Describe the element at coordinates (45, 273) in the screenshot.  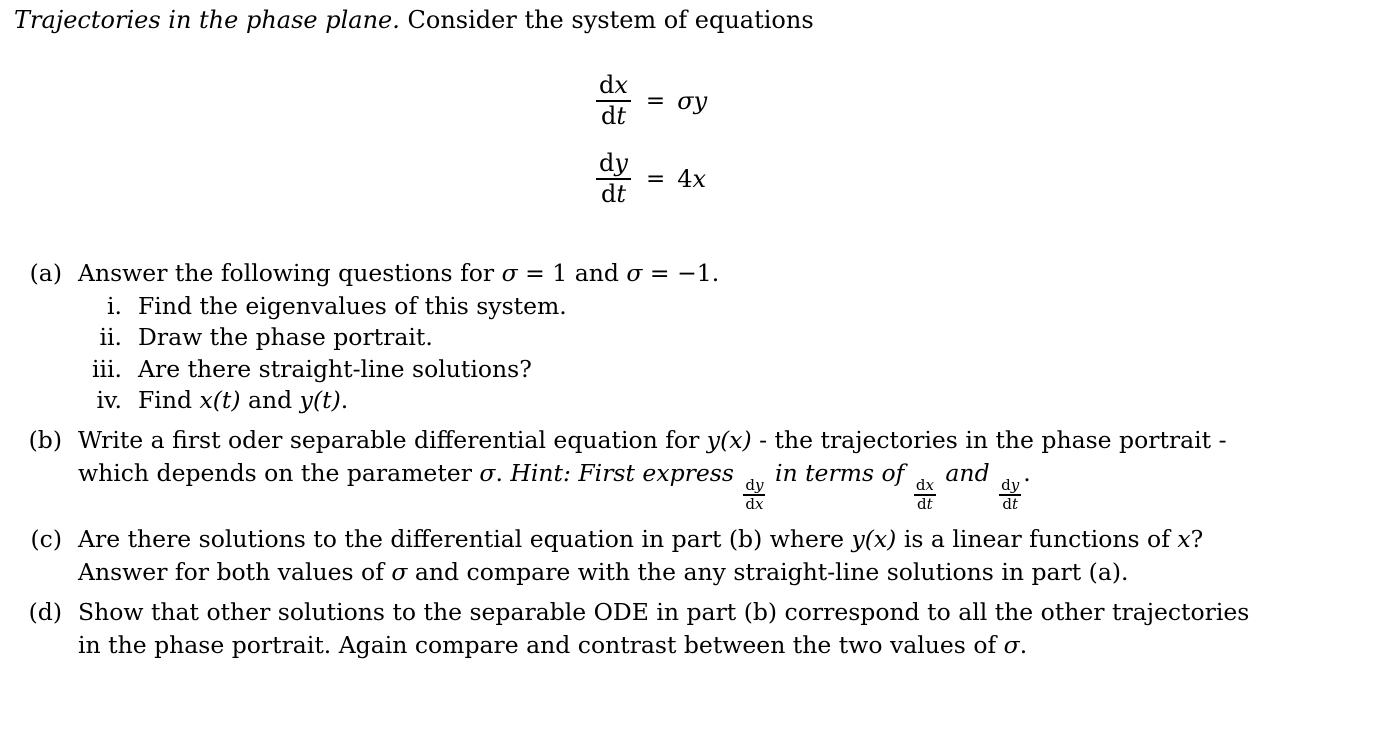
I see `item-label-a: (a)` at that location.